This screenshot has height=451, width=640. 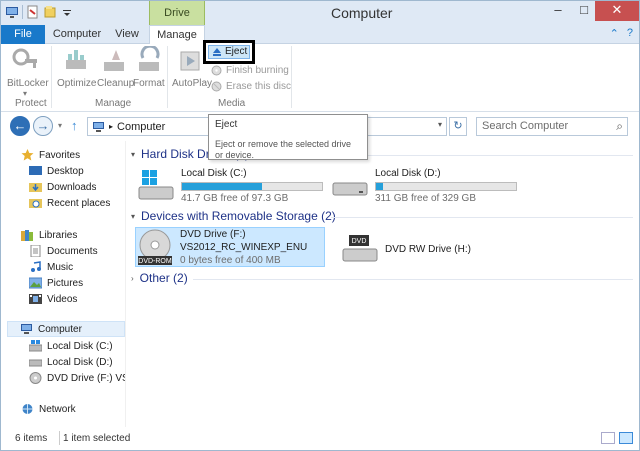 What do you see at coordinates (630, 33) in the screenshot?
I see `help-icon: ?` at bounding box center [630, 33].